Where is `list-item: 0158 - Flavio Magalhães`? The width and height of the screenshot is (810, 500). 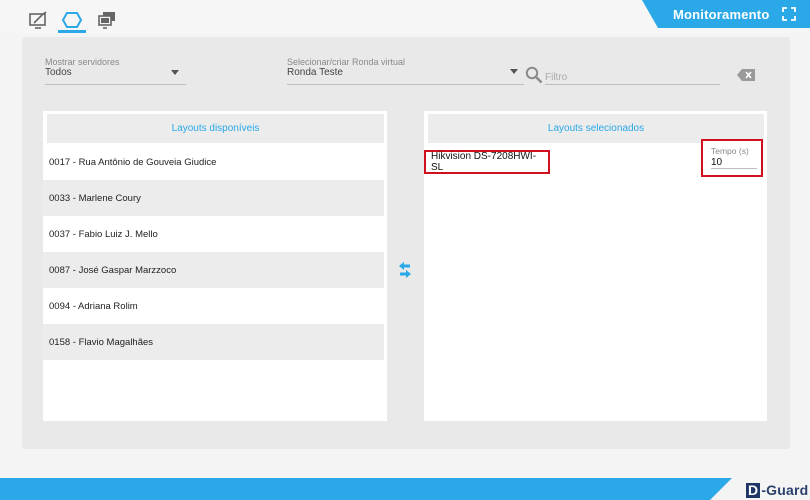 list-item: 0158 - Flavio Magalhães is located at coordinates (213, 342).